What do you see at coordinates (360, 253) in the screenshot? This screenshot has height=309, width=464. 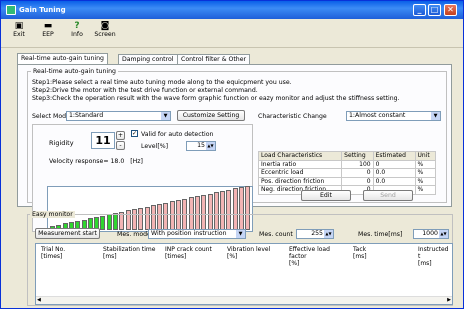 I see `col-tack: Tack [ms]` at bounding box center [360, 253].